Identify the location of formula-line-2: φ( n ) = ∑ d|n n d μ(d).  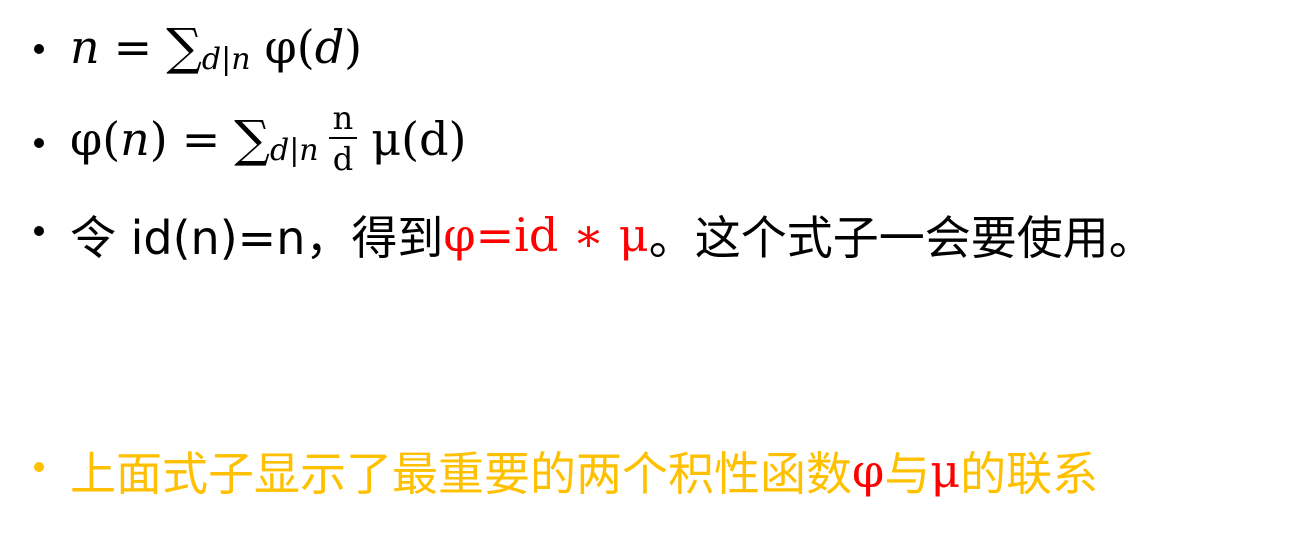
(250, 140).